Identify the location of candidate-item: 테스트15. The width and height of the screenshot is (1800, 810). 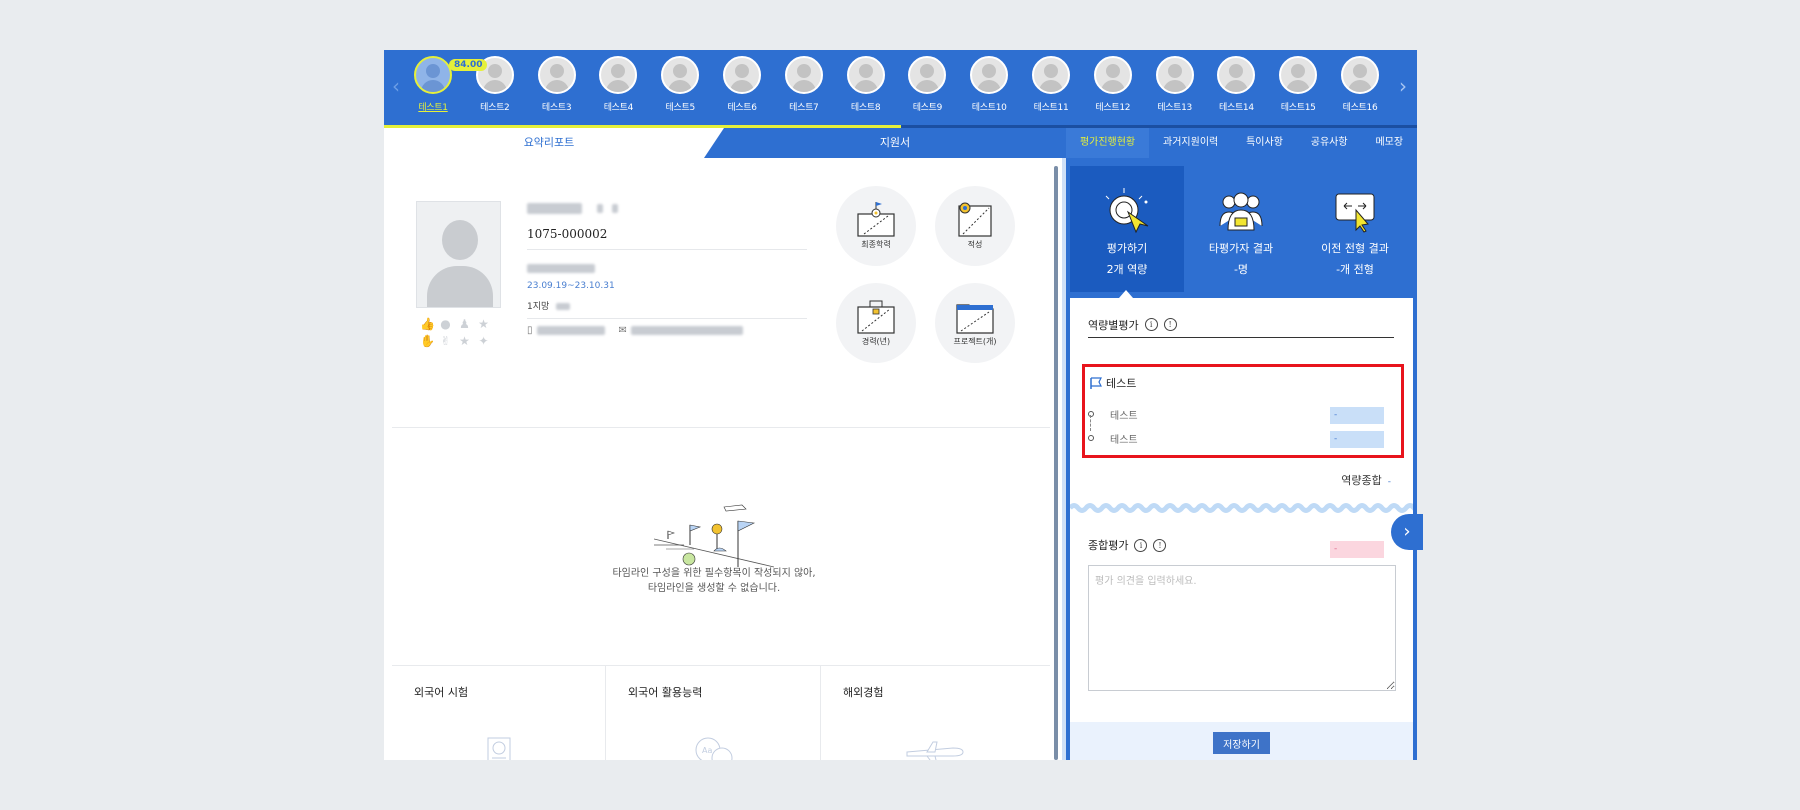
(1298, 84).